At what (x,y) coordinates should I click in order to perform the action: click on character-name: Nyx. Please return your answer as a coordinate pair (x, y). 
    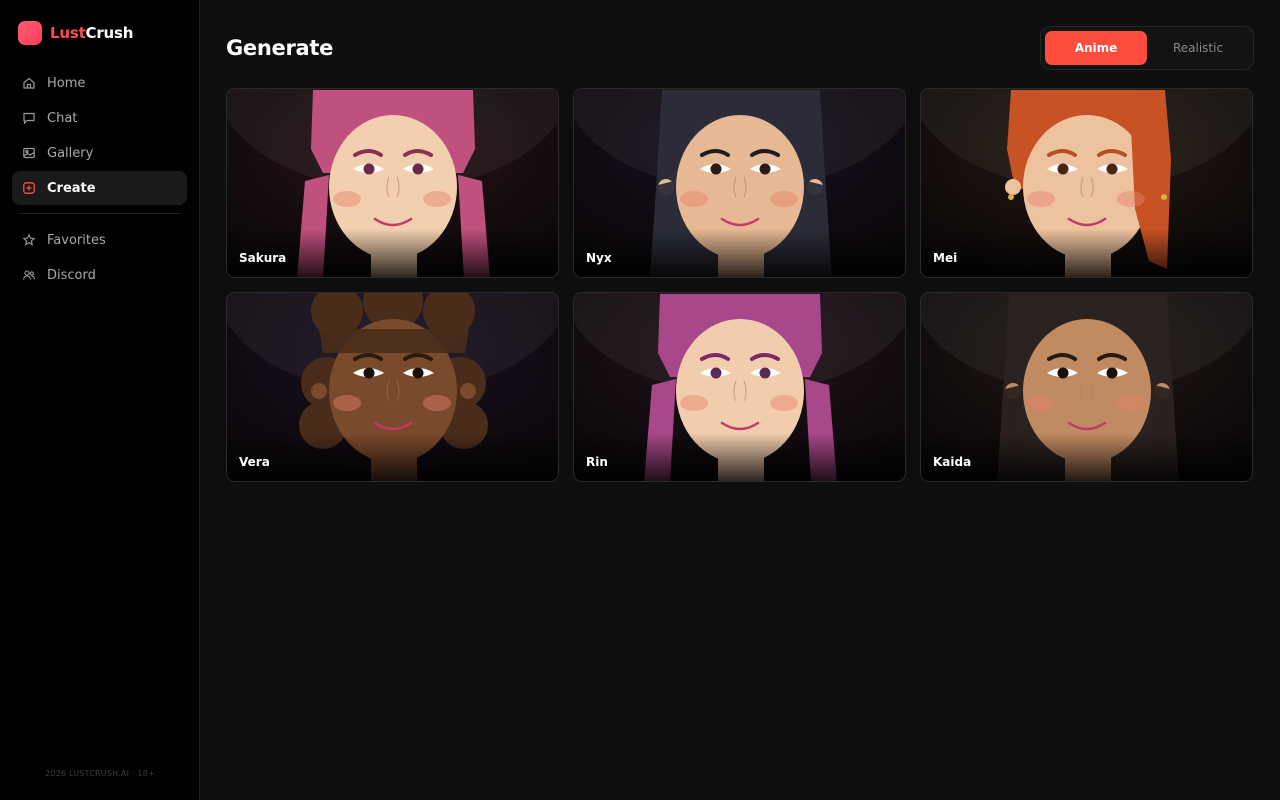
    Looking at the image, I should click on (599, 258).